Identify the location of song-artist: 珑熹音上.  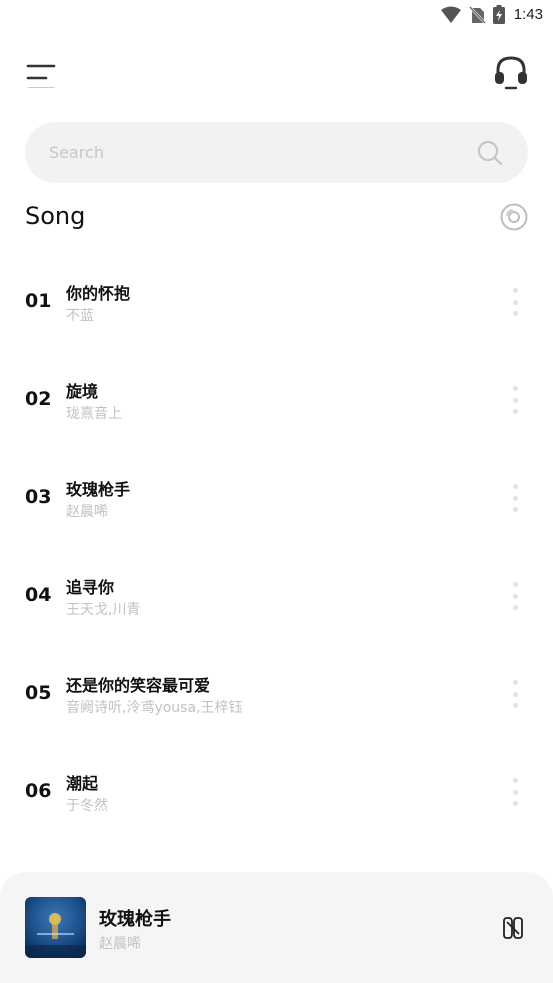
(94, 414).